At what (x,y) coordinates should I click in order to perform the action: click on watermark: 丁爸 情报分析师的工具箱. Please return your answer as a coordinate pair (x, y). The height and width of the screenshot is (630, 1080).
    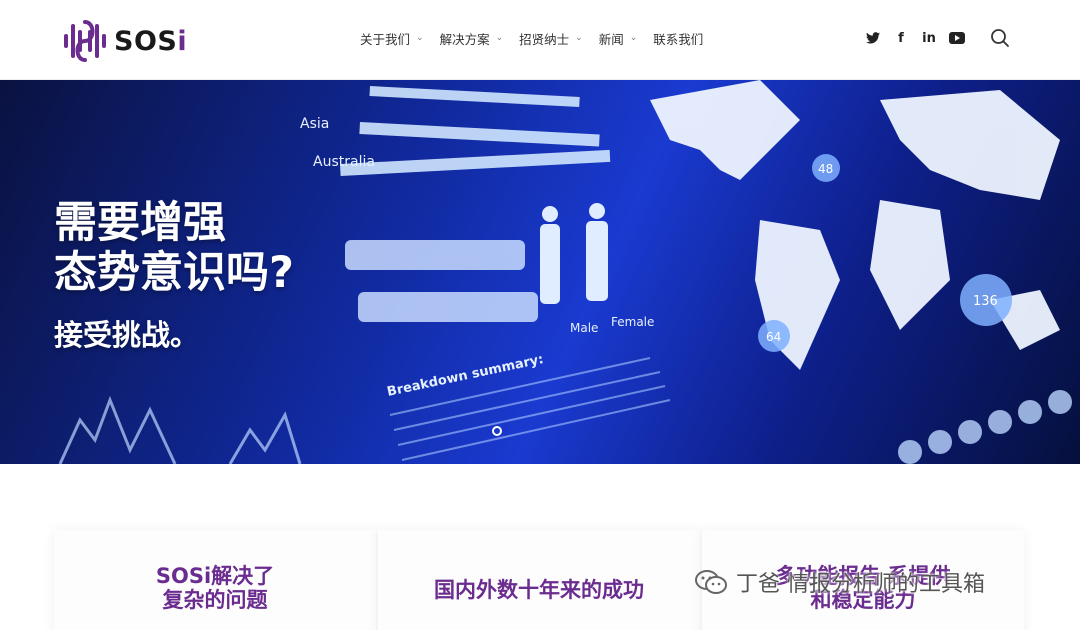
    Looking at the image, I should click on (839, 582).